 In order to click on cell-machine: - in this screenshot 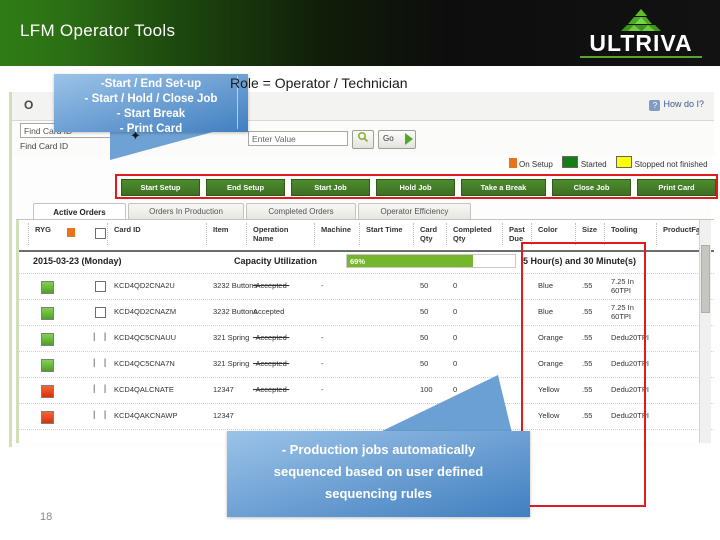, I will do `click(322, 363)`.